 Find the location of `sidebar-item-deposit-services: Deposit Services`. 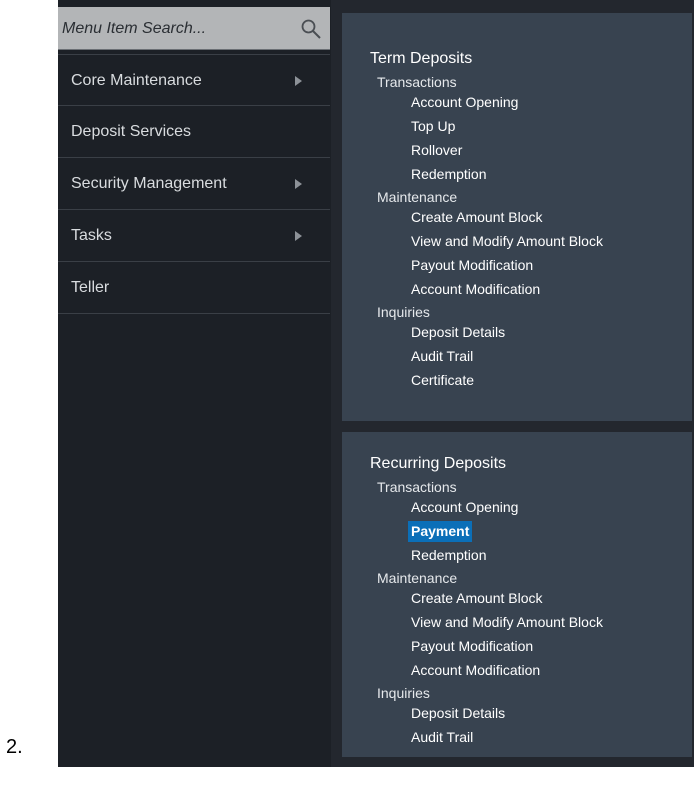

sidebar-item-deposit-services: Deposit Services is located at coordinates (194, 132).